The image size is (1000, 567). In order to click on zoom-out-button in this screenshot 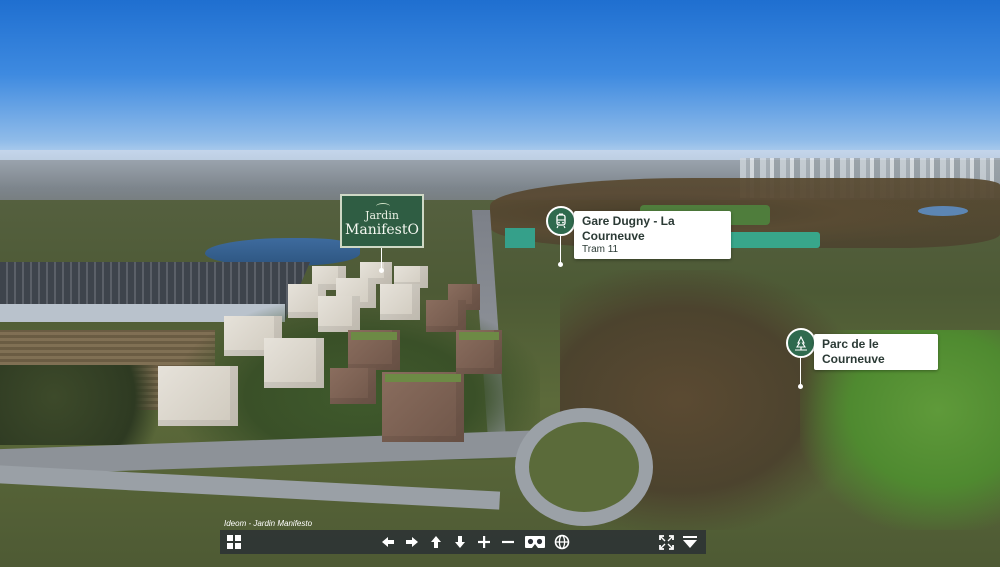, I will do `click(508, 542)`.